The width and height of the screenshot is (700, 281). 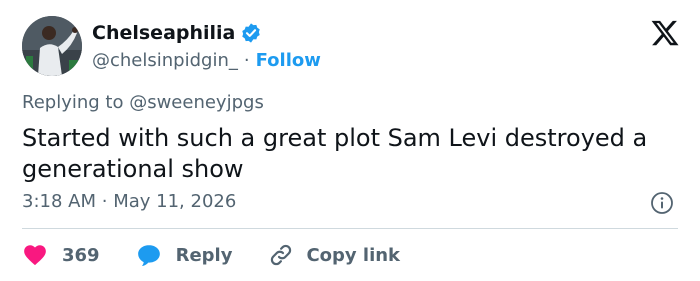 What do you see at coordinates (148, 256) in the screenshot?
I see `speech-bubble-icon` at bounding box center [148, 256].